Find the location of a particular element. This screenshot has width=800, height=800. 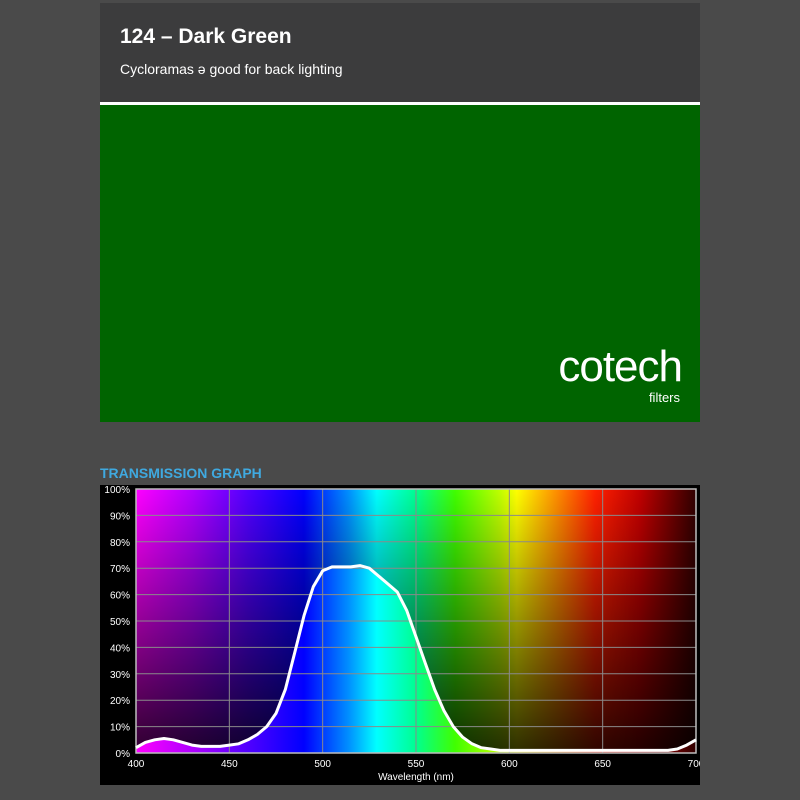

y-tick-label: 70% is located at coordinates (120, 569).